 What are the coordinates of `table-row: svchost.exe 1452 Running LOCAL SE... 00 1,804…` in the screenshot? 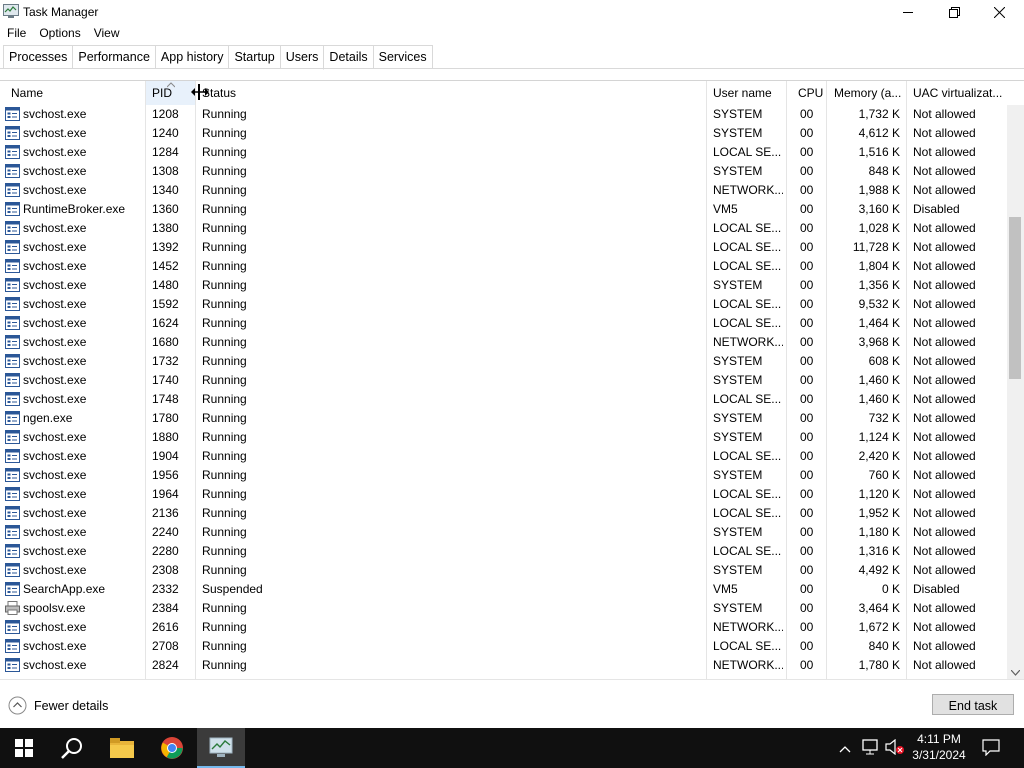 It's located at (503, 266).